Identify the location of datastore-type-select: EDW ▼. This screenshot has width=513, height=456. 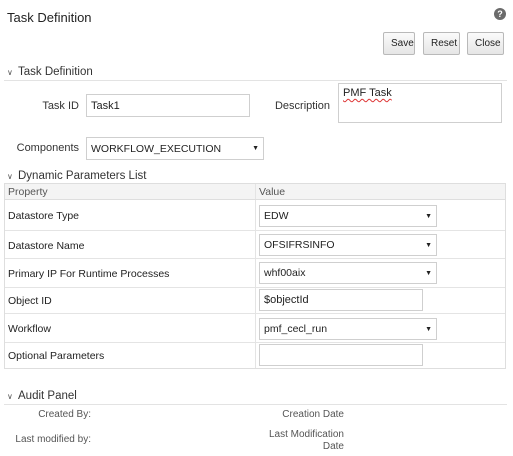
(348, 216).